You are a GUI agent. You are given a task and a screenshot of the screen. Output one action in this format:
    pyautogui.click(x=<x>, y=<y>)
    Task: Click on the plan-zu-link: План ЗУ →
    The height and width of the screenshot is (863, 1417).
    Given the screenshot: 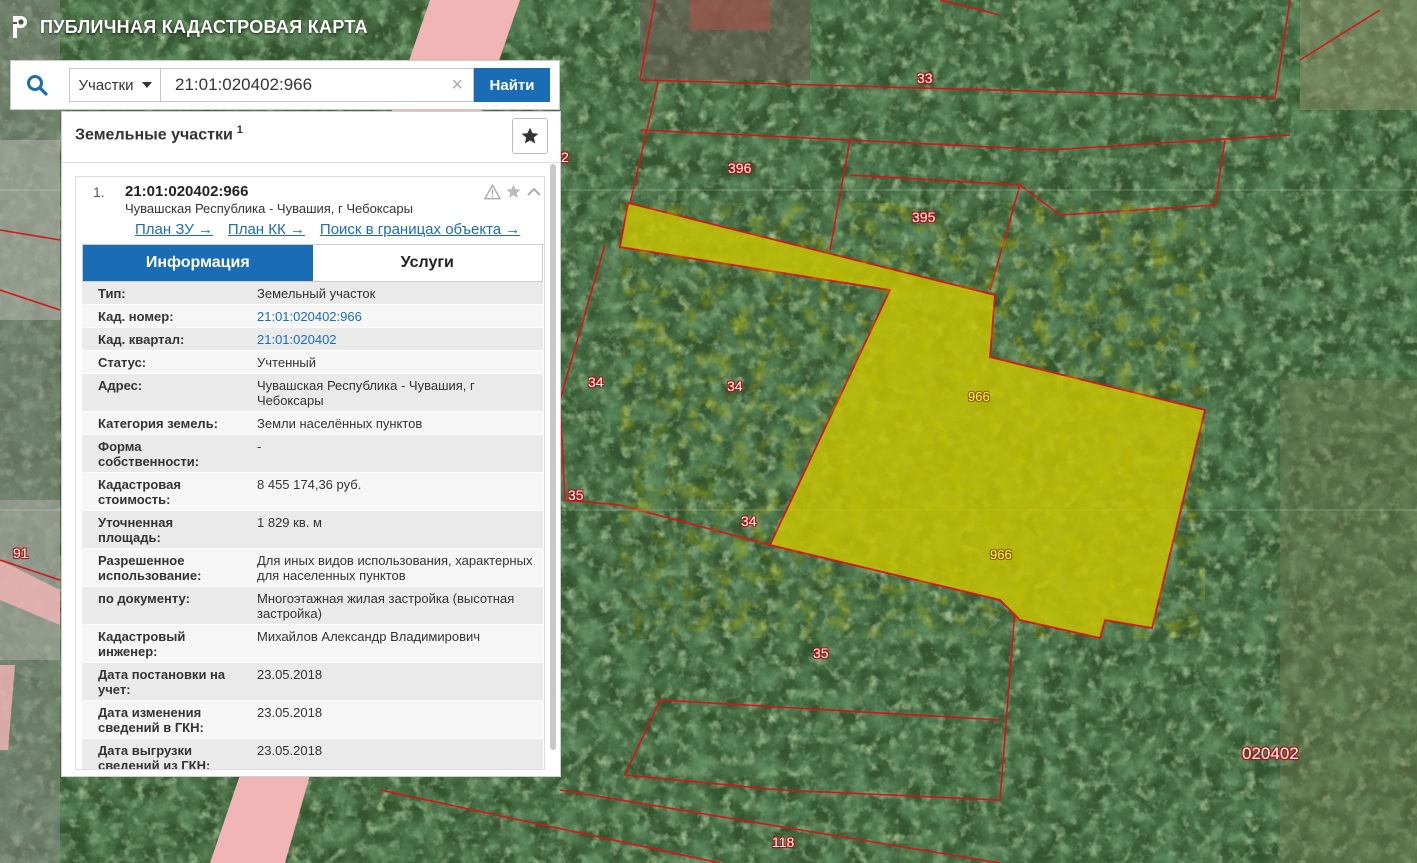 What is the action you would take?
    pyautogui.click(x=174, y=229)
    